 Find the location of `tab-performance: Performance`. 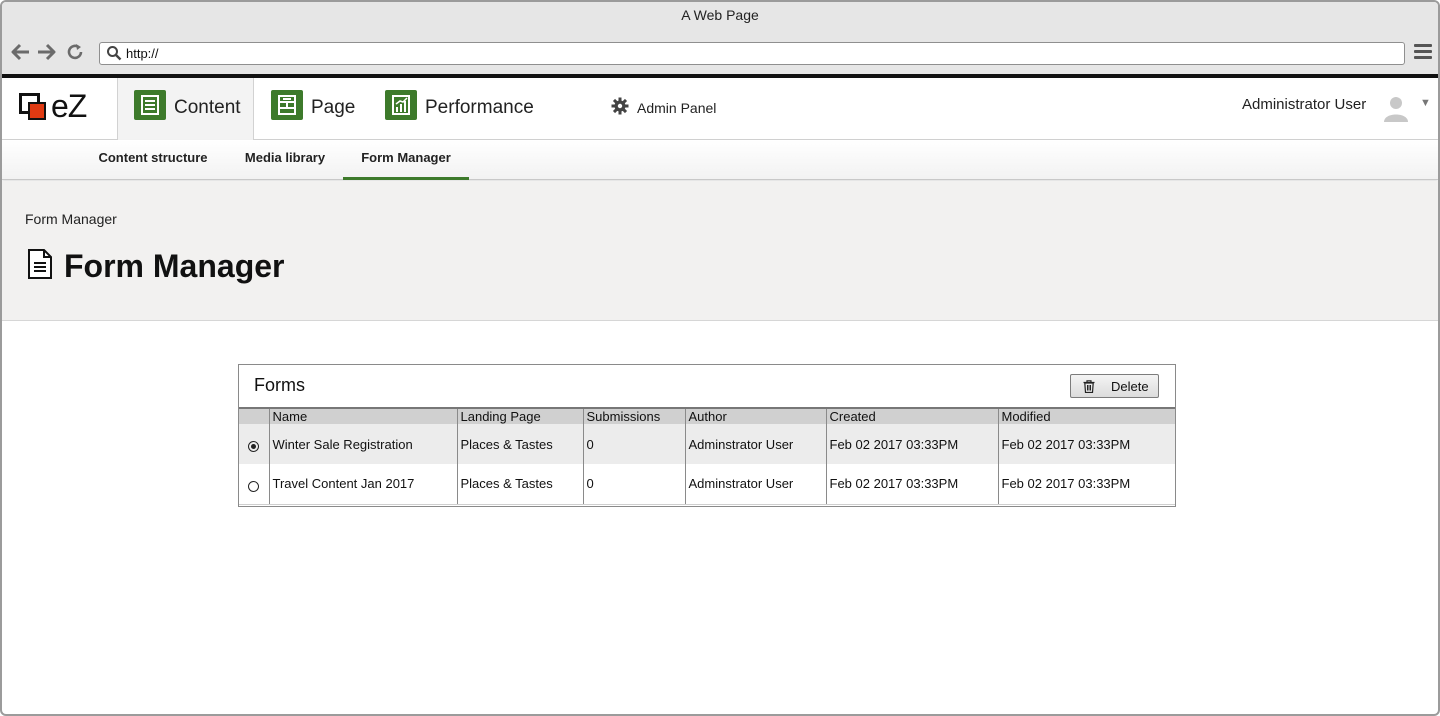

tab-performance: Performance is located at coordinates (454, 109).